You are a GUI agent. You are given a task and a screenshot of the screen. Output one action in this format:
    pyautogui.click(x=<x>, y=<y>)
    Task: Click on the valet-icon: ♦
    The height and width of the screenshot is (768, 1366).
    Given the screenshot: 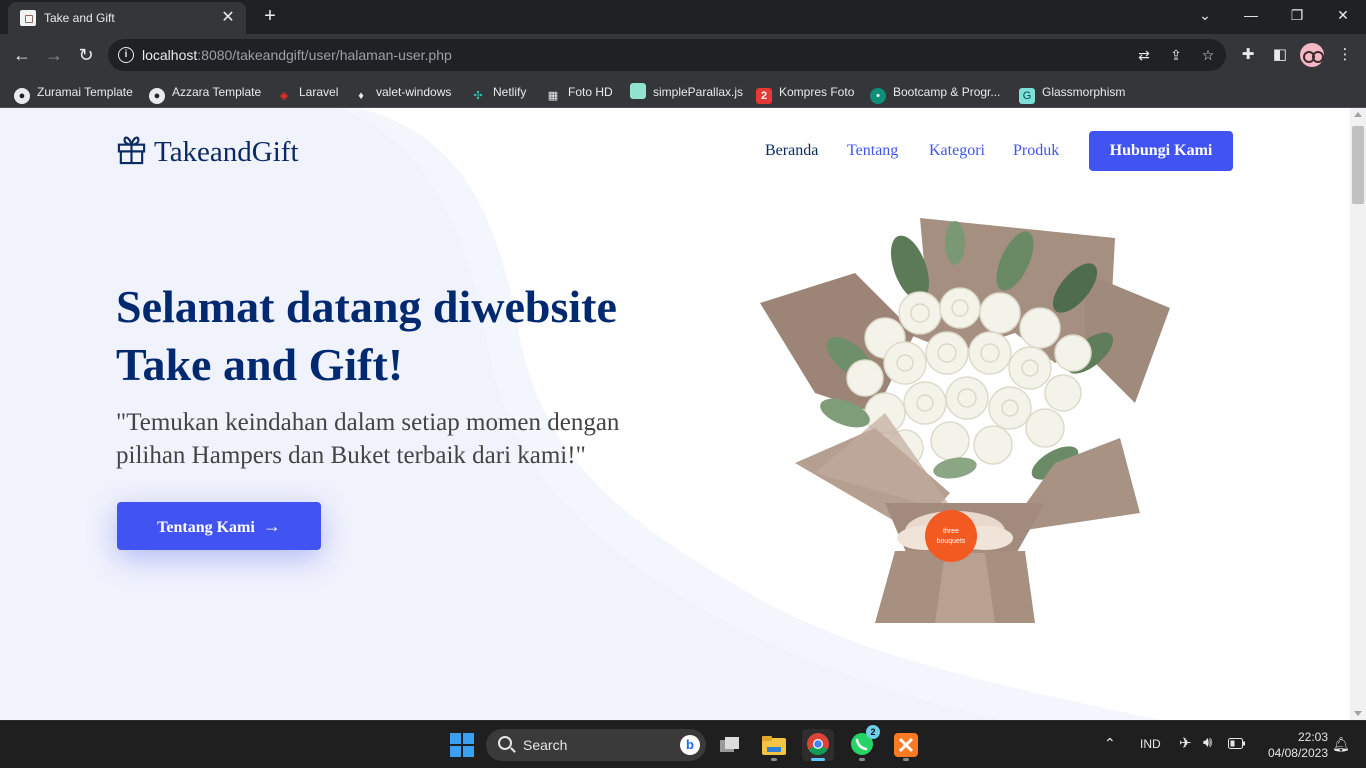 What is the action you would take?
    pyautogui.click(x=361, y=96)
    